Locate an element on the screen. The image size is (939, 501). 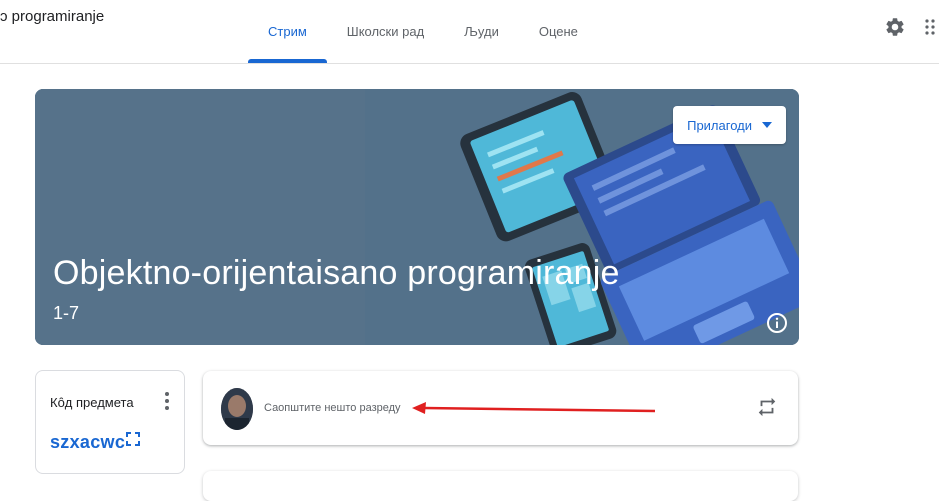
info-icon is located at coordinates (777, 323).